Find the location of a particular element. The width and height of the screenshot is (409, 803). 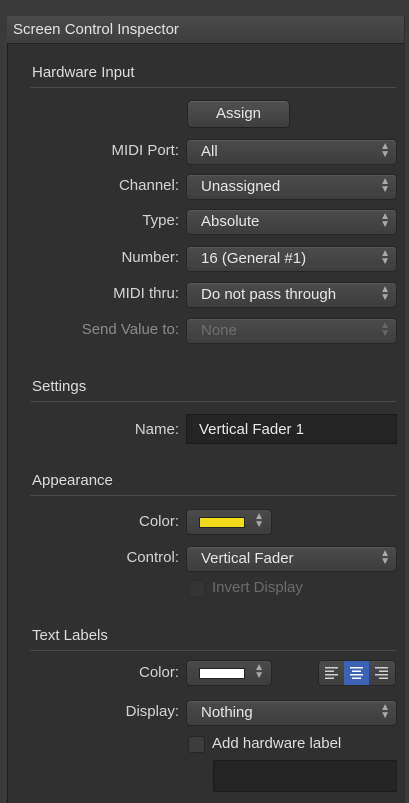

align-left-icon is located at coordinates (331, 673).